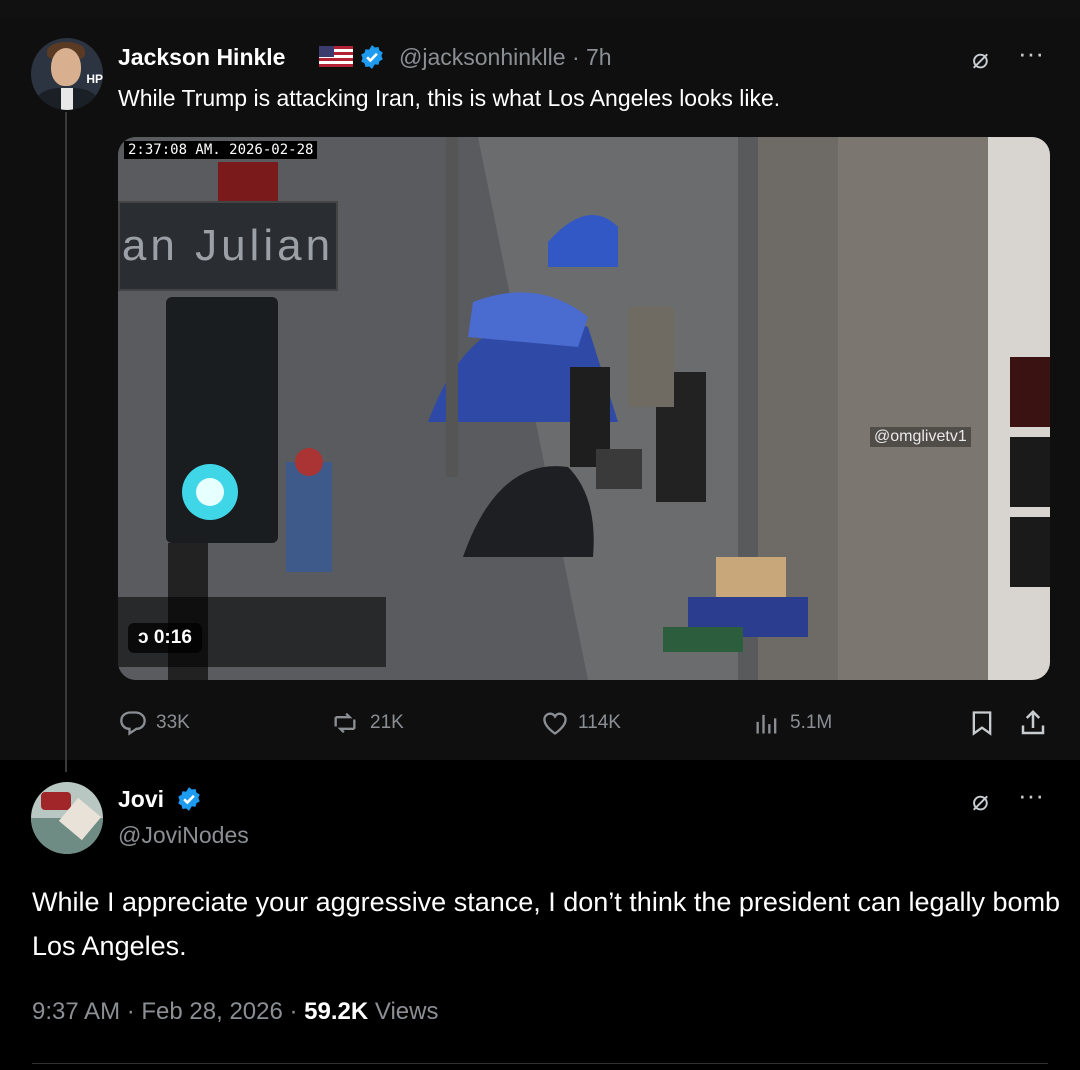 The image size is (1080, 1070). Describe the element at coordinates (173, 722) in the screenshot. I see `reply-count: 33K` at that location.